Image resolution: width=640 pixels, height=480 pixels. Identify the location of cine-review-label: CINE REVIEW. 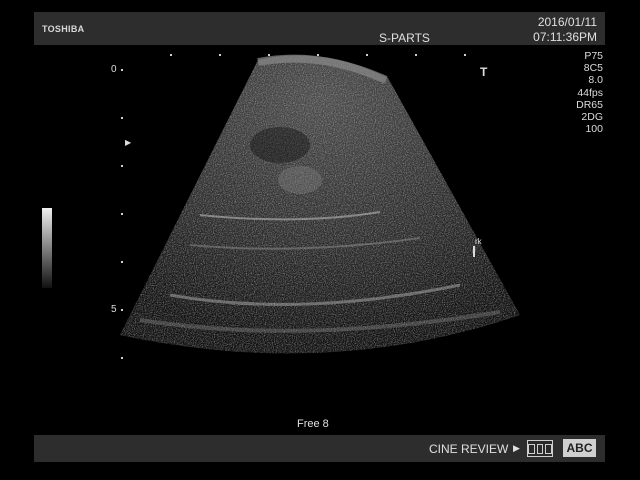
(469, 449).